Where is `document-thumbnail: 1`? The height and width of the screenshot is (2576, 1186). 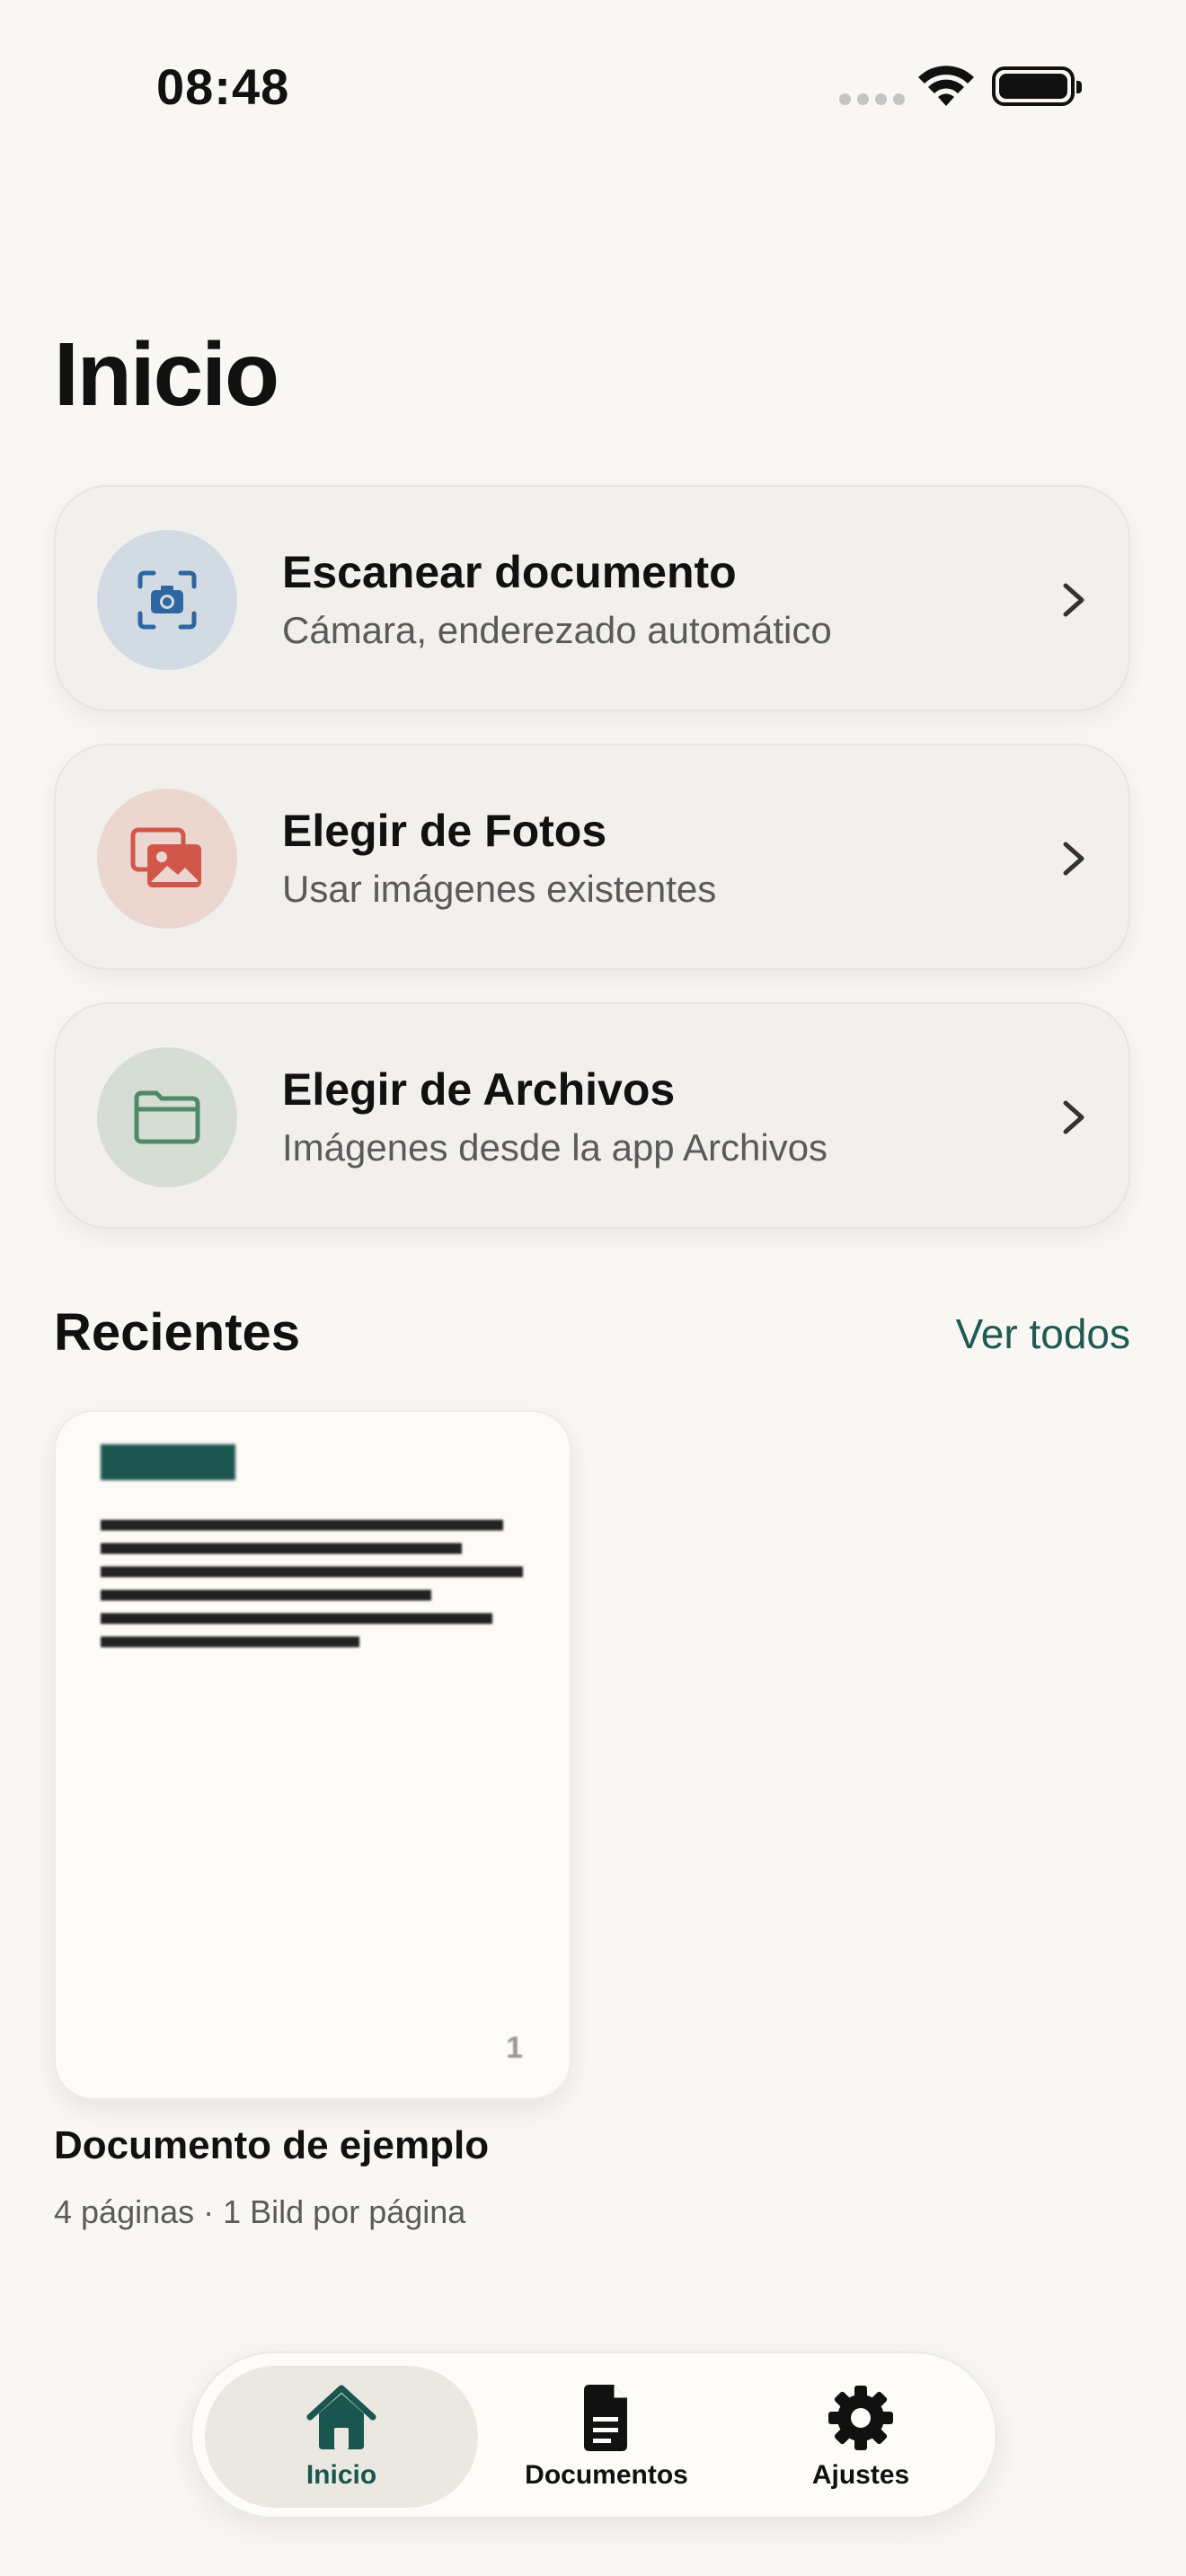 document-thumbnail: 1 is located at coordinates (312, 1755).